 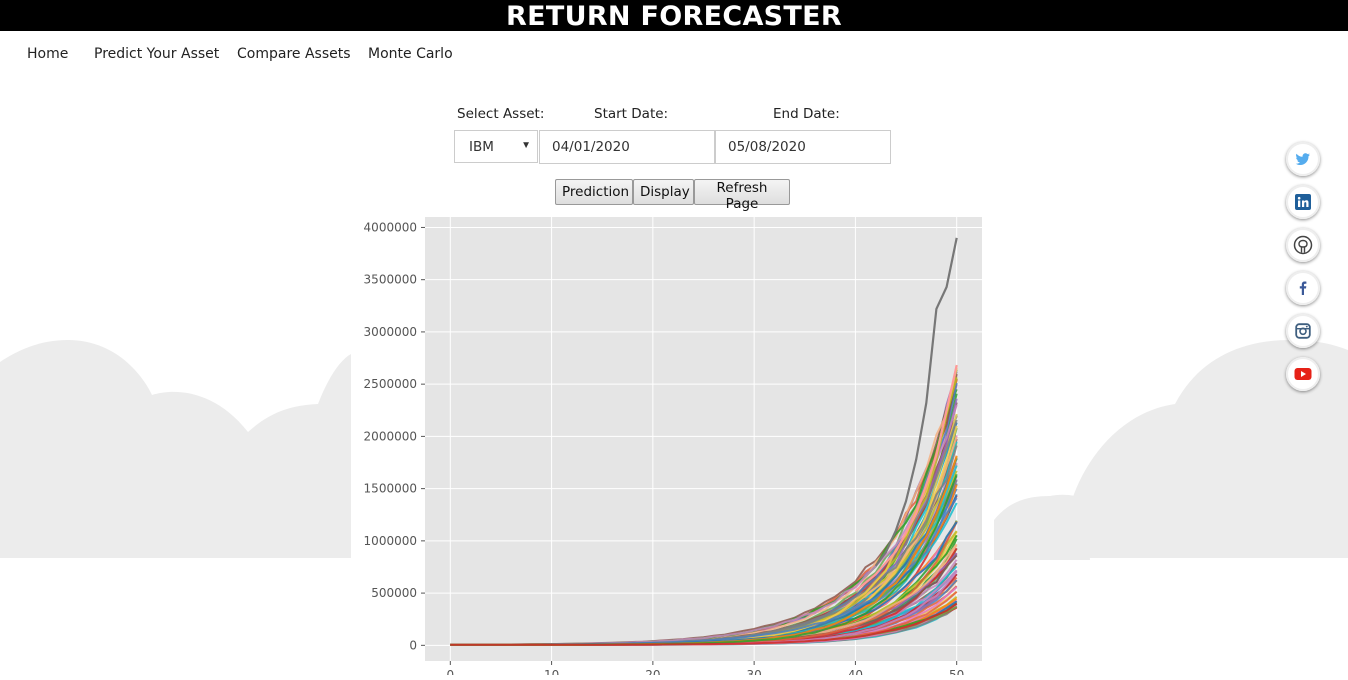 I want to click on x-tick-label: 20, so click(x=652, y=671).